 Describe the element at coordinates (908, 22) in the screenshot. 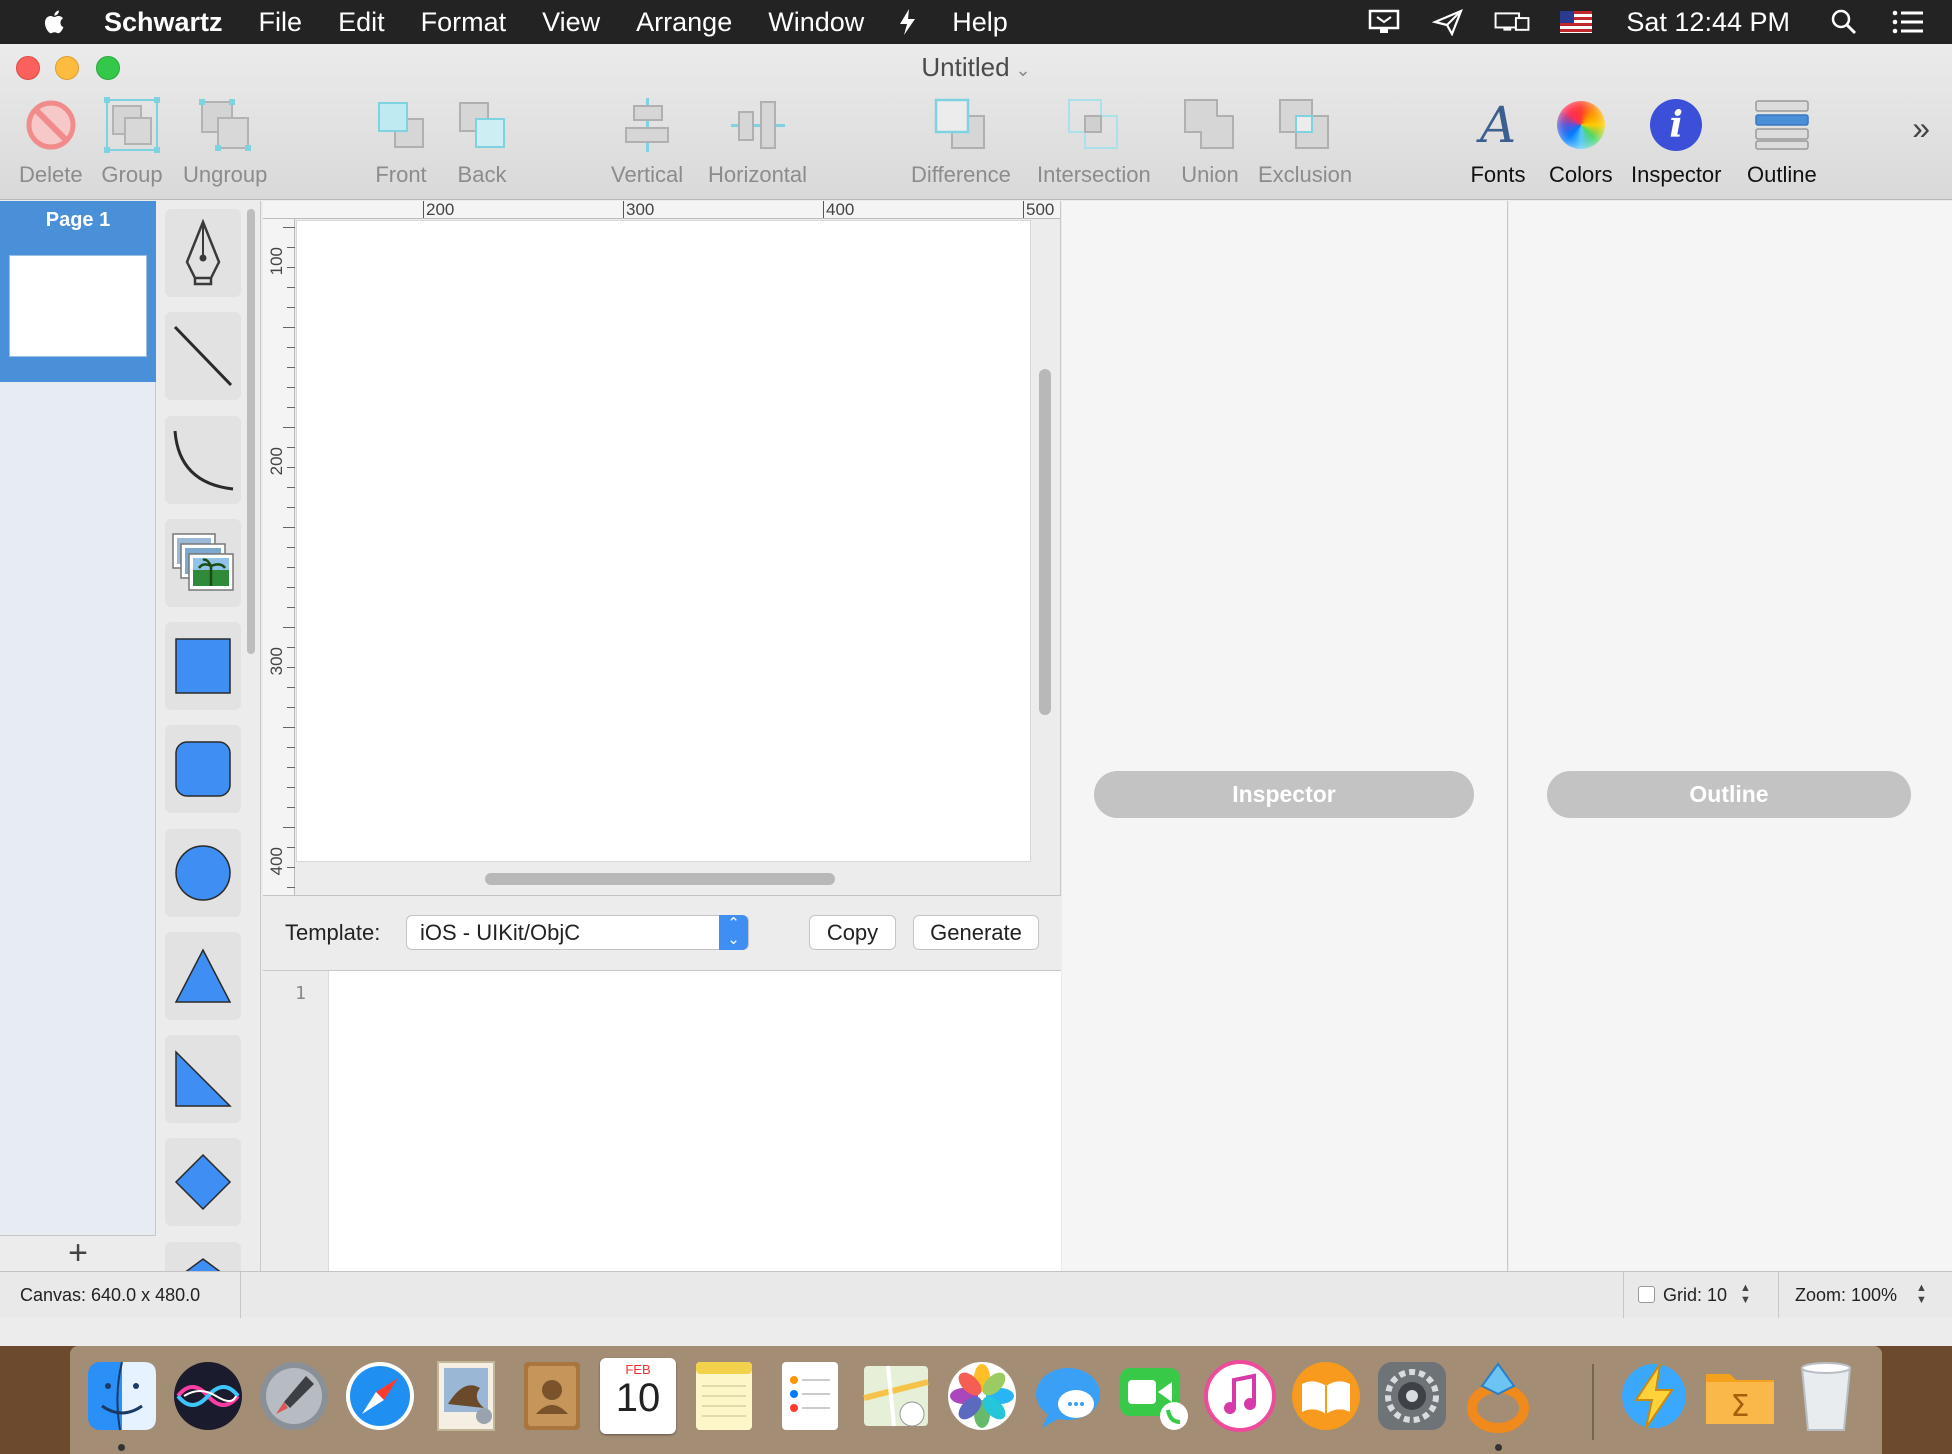

I see `script-menu-icon` at that location.